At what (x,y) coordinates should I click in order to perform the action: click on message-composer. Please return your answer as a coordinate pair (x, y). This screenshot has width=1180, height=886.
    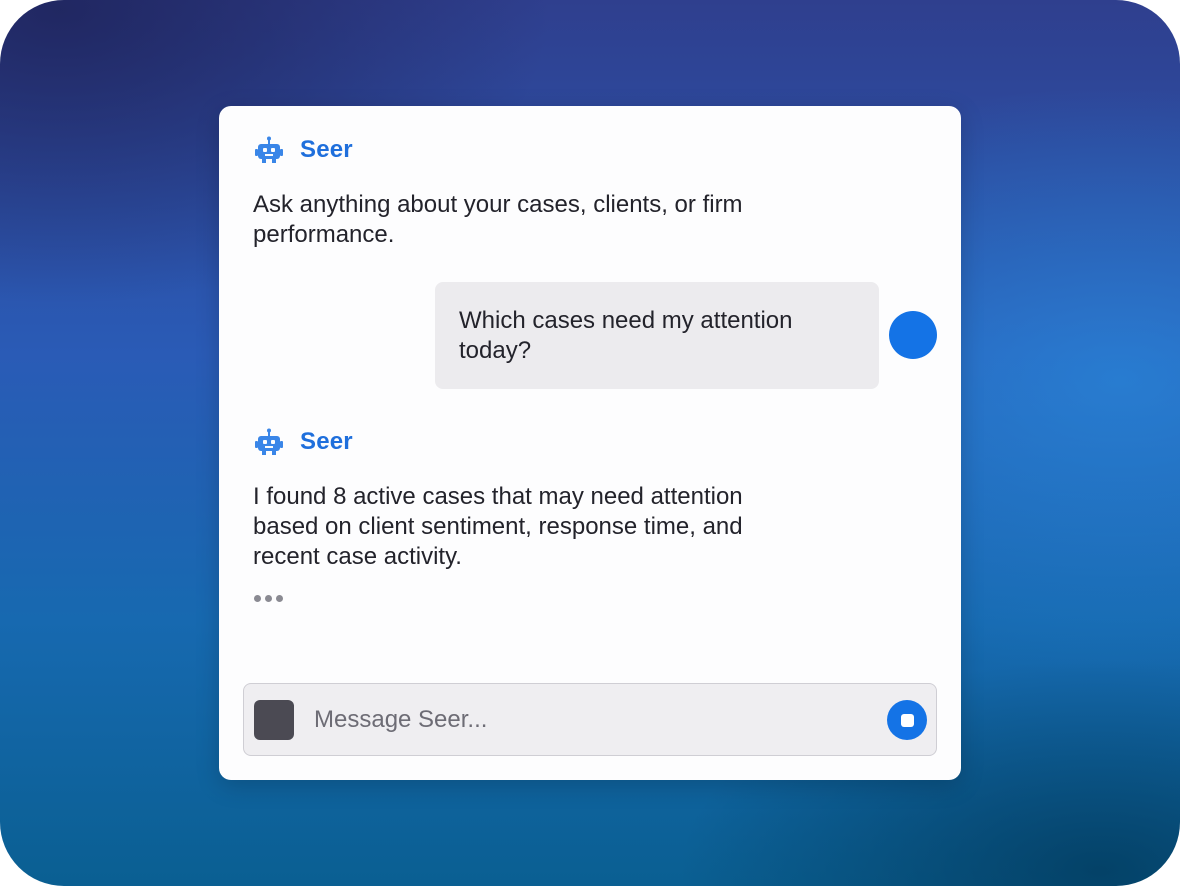
    Looking at the image, I should click on (590, 719).